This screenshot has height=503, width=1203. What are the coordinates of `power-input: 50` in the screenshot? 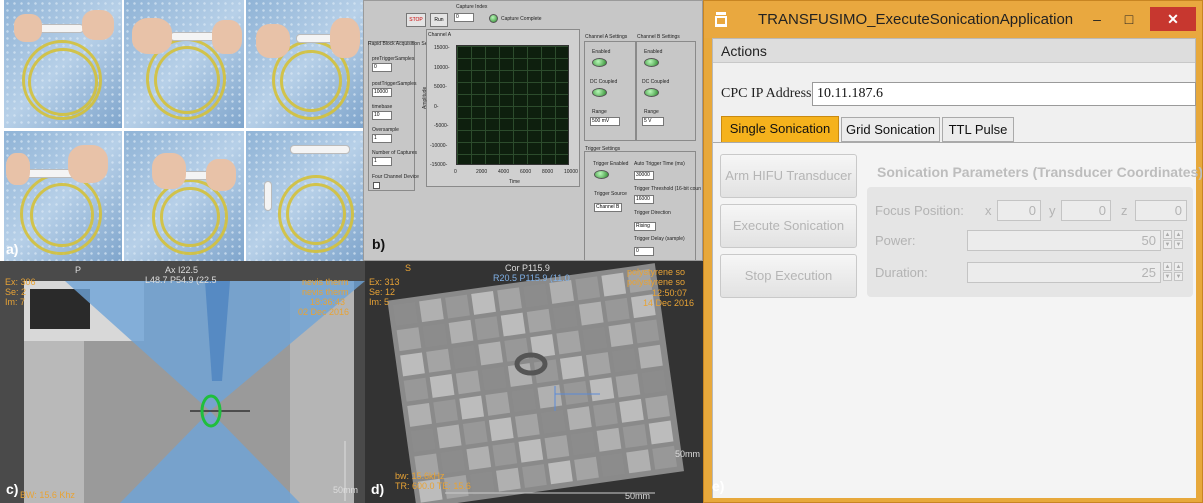 It's located at (1064, 240).